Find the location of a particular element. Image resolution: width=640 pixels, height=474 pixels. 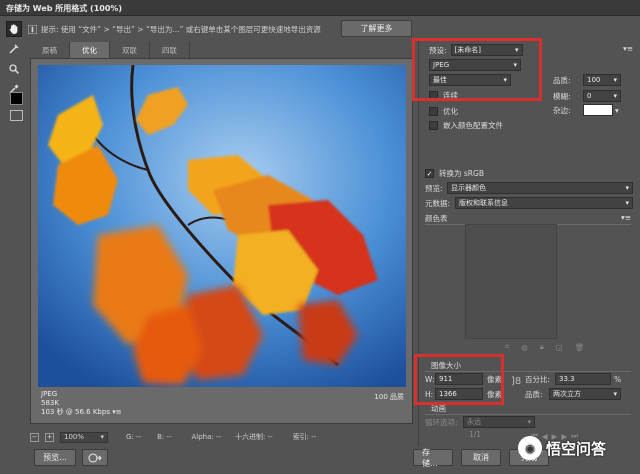

quality-label: 品质: is located at coordinates (562, 80).